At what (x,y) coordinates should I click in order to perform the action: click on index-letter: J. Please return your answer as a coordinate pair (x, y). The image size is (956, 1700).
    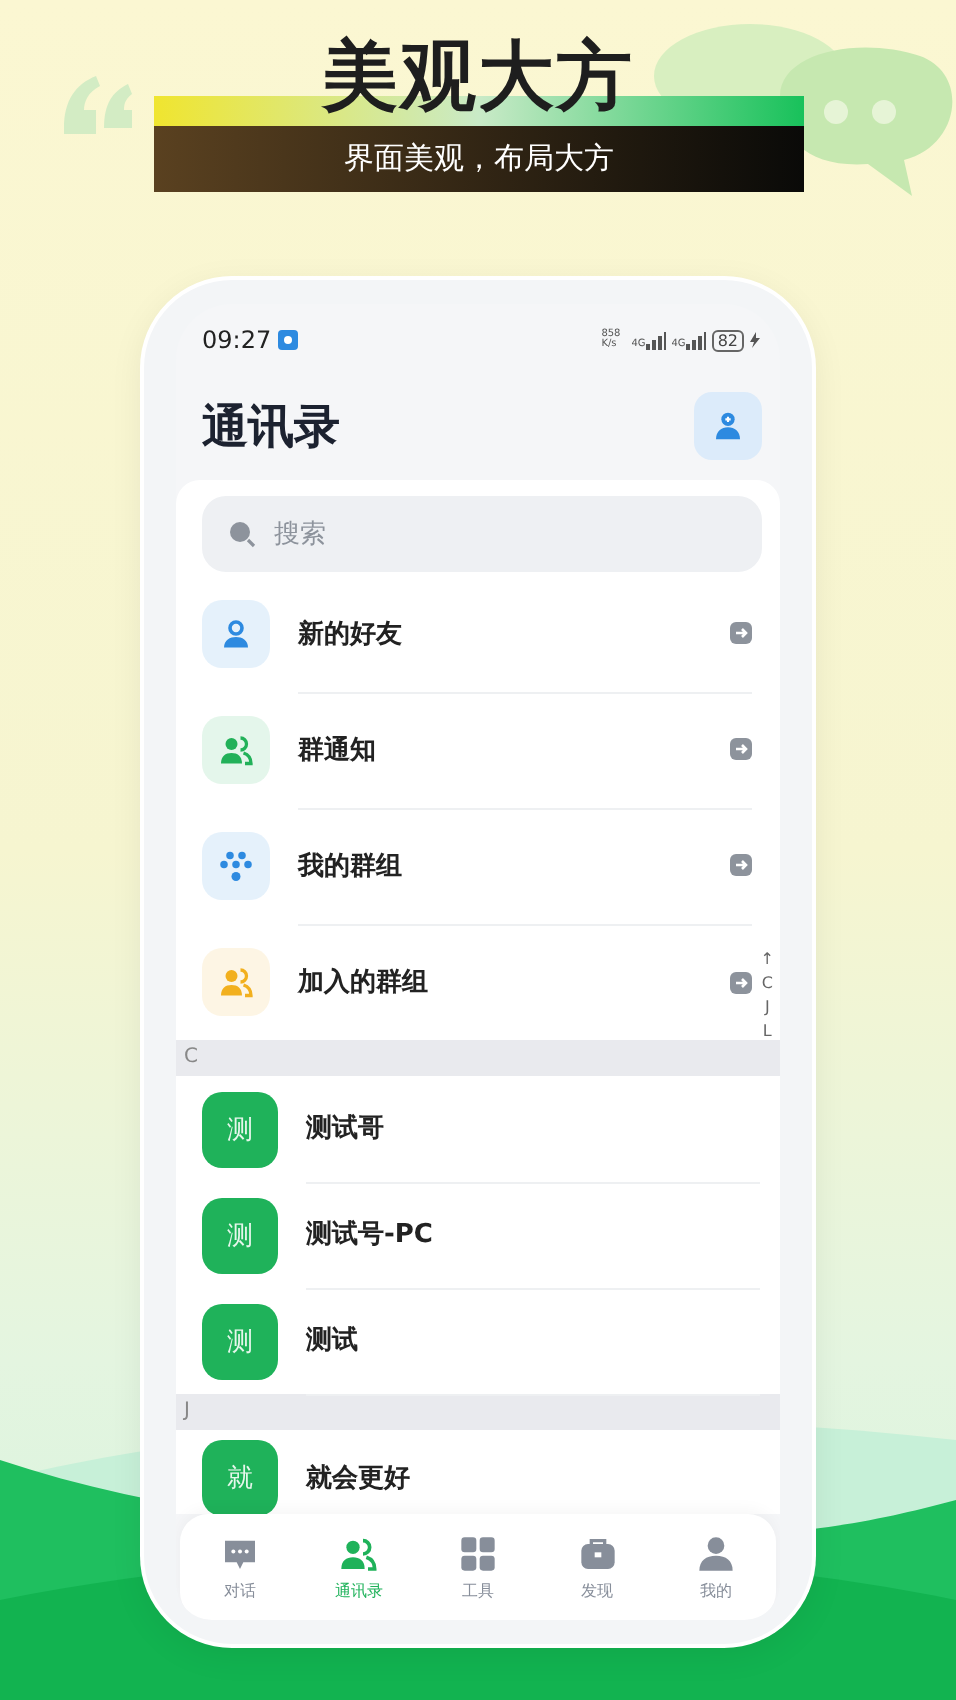
    Looking at the image, I should click on (767, 1008).